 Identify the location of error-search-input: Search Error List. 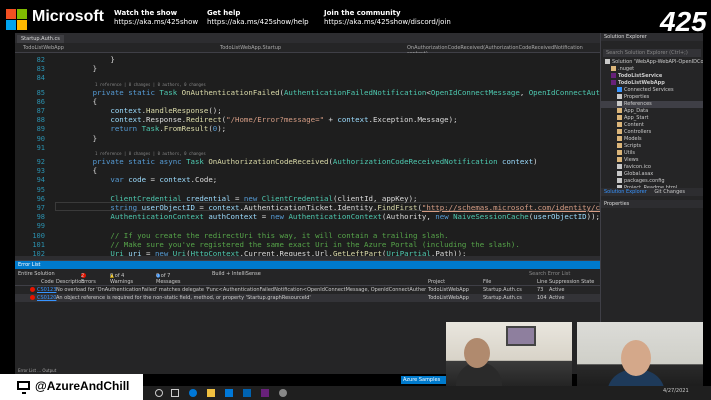
(549, 274).